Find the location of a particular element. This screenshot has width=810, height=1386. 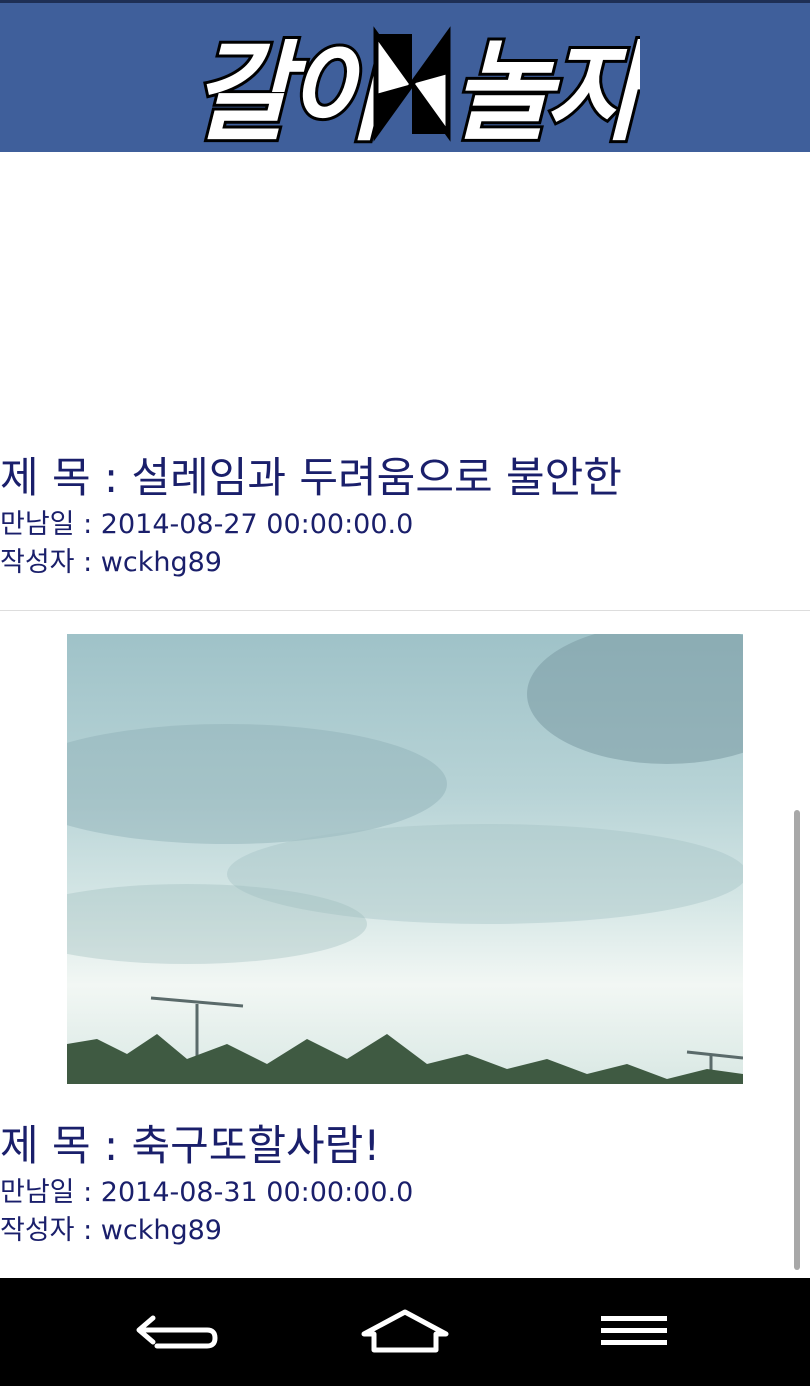

post-divider is located at coordinates (405, 610).